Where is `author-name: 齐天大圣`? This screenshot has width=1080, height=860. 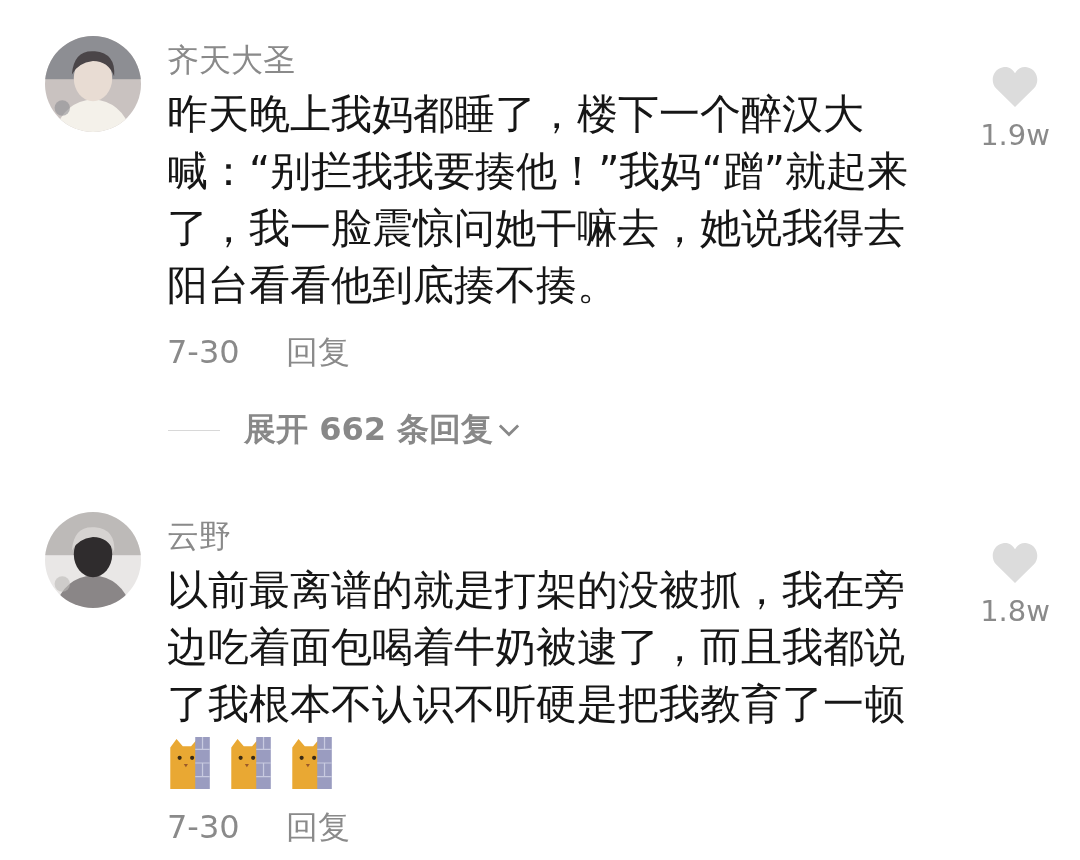
author-name: 齐天大圣 is located at coordinates (541, 60).